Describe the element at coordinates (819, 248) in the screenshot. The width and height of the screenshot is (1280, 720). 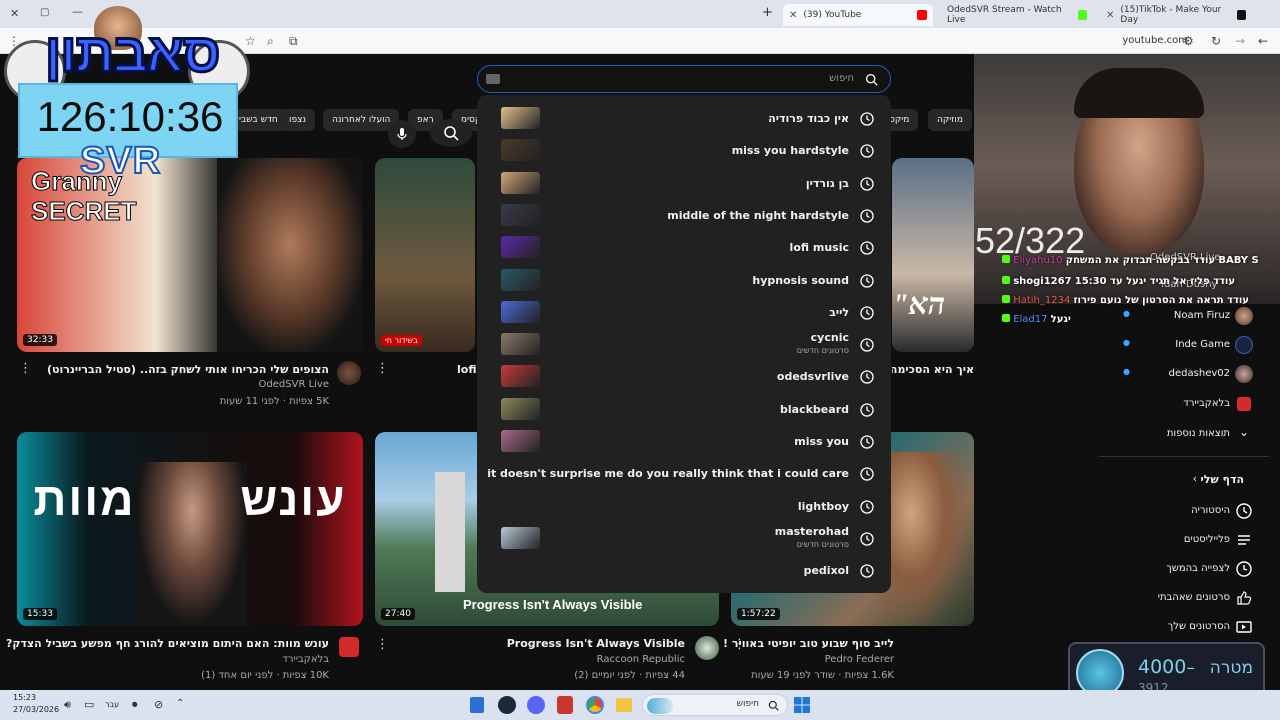
I see `suggestion-text: lofi music` at that location.